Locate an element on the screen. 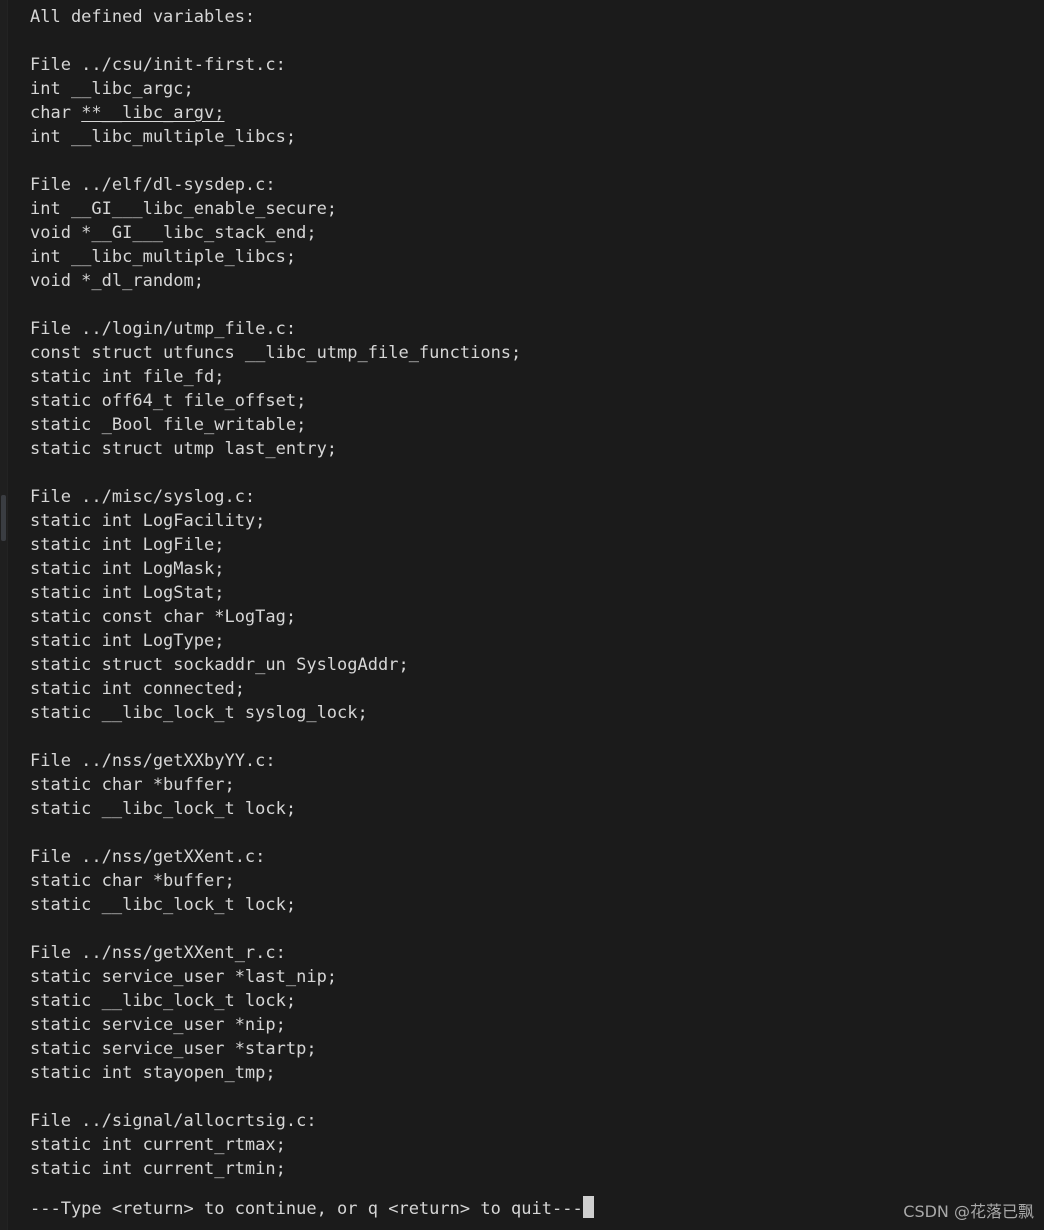 This screenshot has width=1044, height=1230. output-header: All defined variables: is located at coordinates (143, 17).